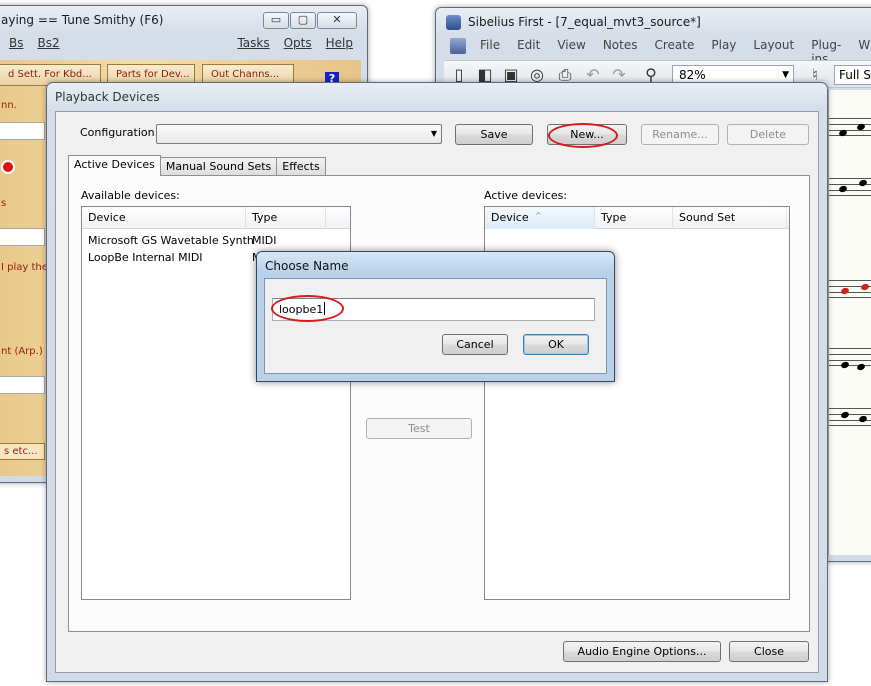 The width and height of the screenshot is (871, 686). I want to click on active-devices-header: ^ Device Type Sound Set, so click(637, 218).